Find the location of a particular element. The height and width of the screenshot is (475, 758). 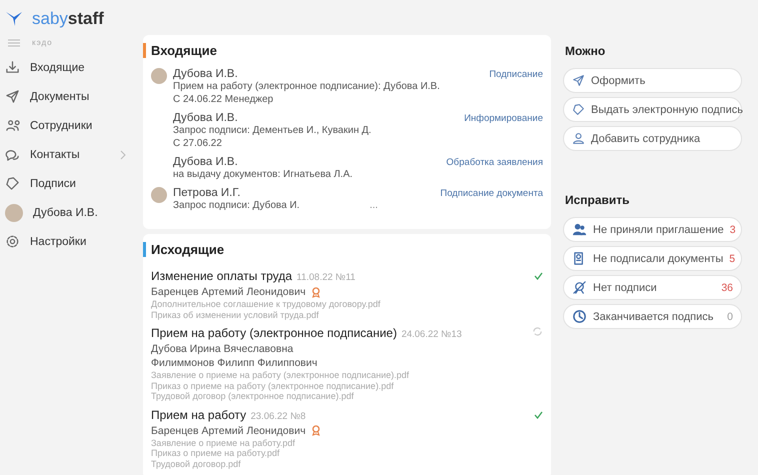

sidebar-item: Входящие is located at coordinates (70, 67).